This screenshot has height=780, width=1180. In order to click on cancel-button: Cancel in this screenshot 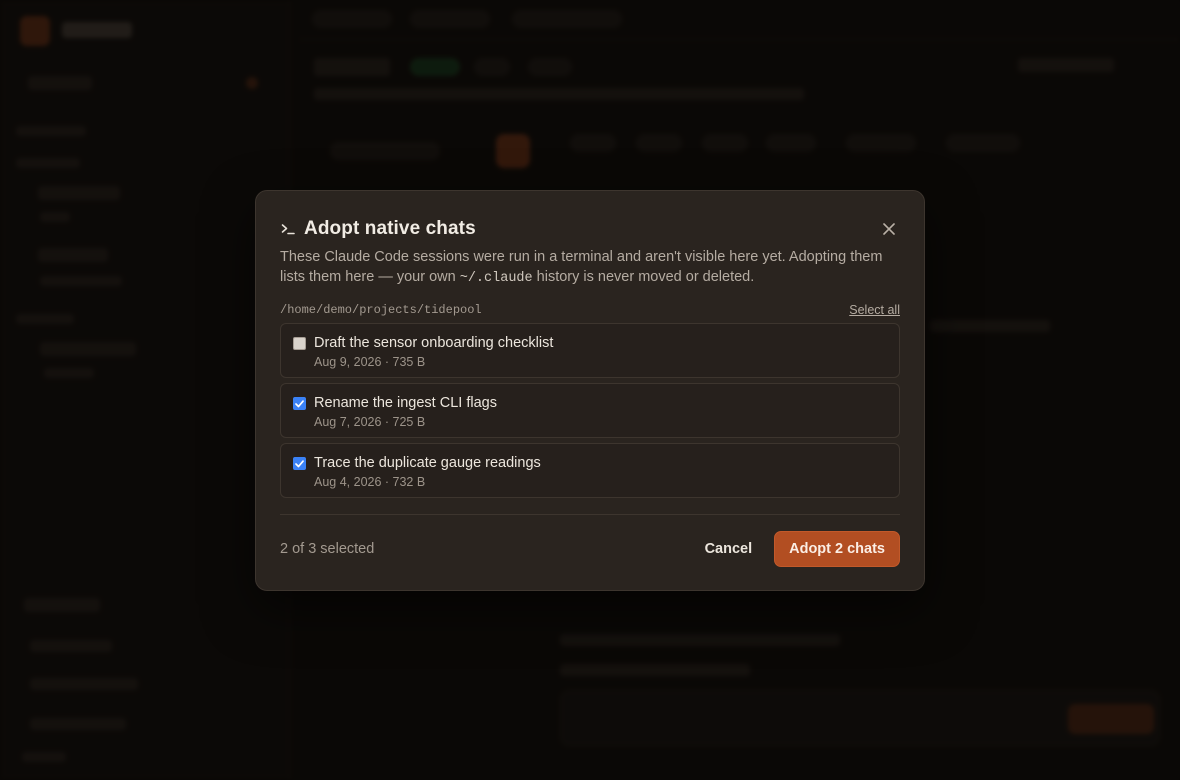, I will do `click(729, 549)`.